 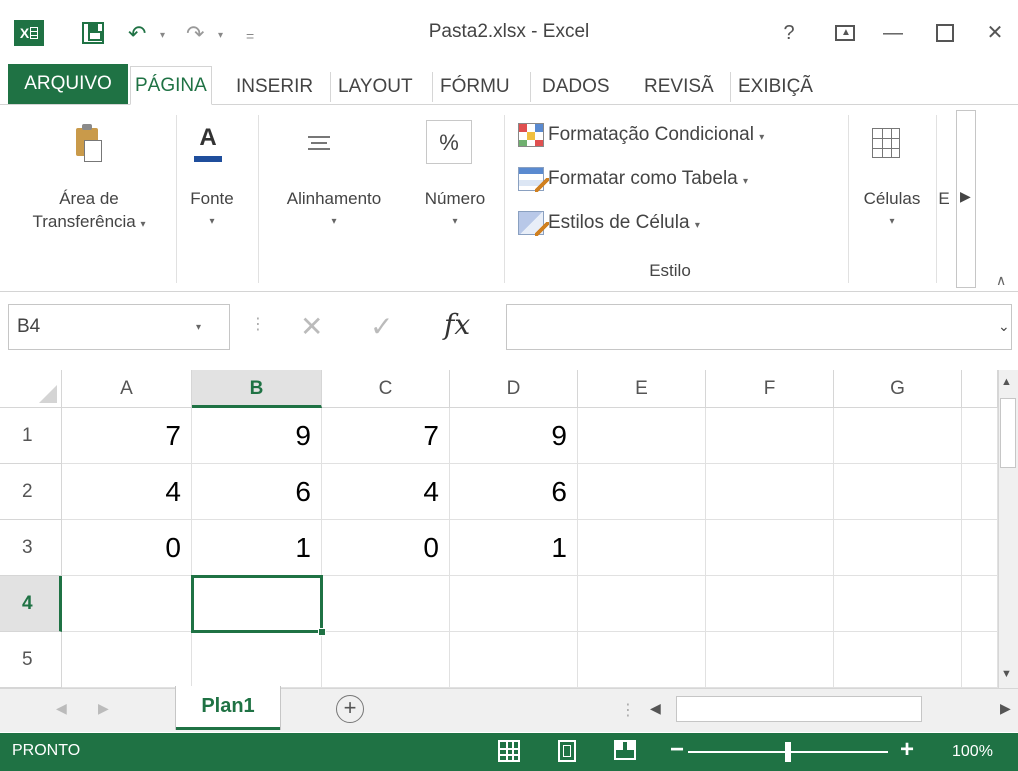 I want to click on cell-c5, so click(x=386, y=660).